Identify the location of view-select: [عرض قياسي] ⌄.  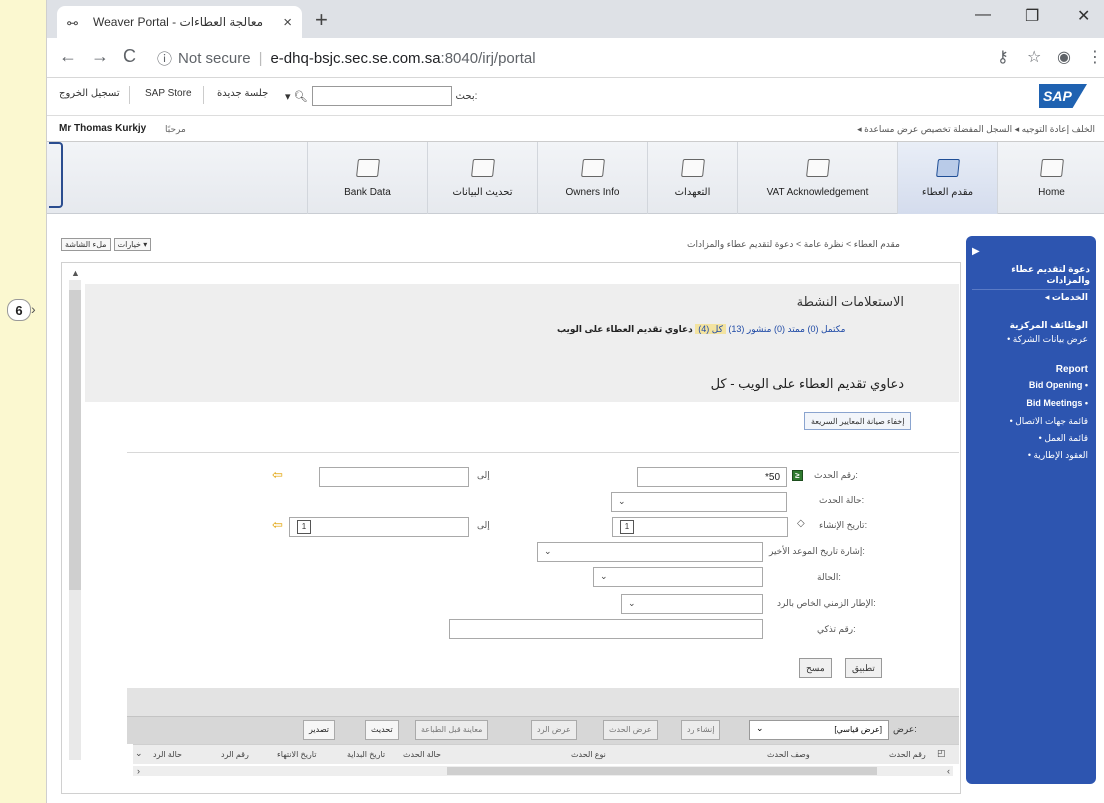
(819, 730).